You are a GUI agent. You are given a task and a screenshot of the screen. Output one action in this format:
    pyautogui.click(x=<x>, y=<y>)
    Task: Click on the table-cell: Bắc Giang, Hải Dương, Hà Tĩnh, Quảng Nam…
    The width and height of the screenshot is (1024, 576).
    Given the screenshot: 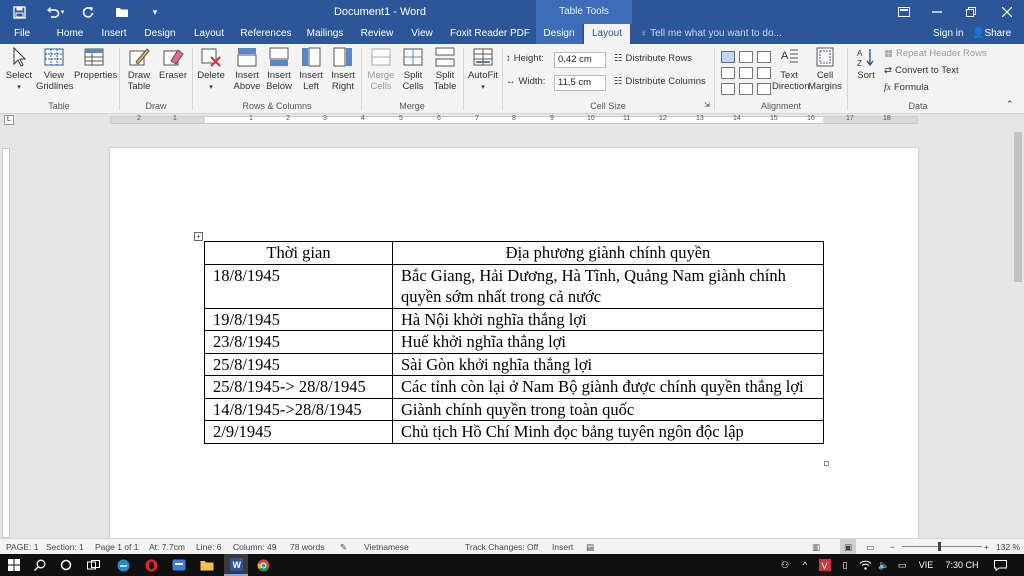 What is the action you would take?
    pyautogui.click(x=608, y=286)
    